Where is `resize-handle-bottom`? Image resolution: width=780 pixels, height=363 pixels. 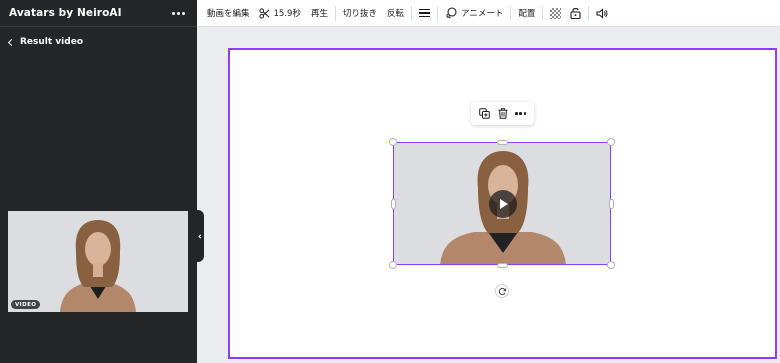
resize-handle-bottom is located at coordinates (502, 265).